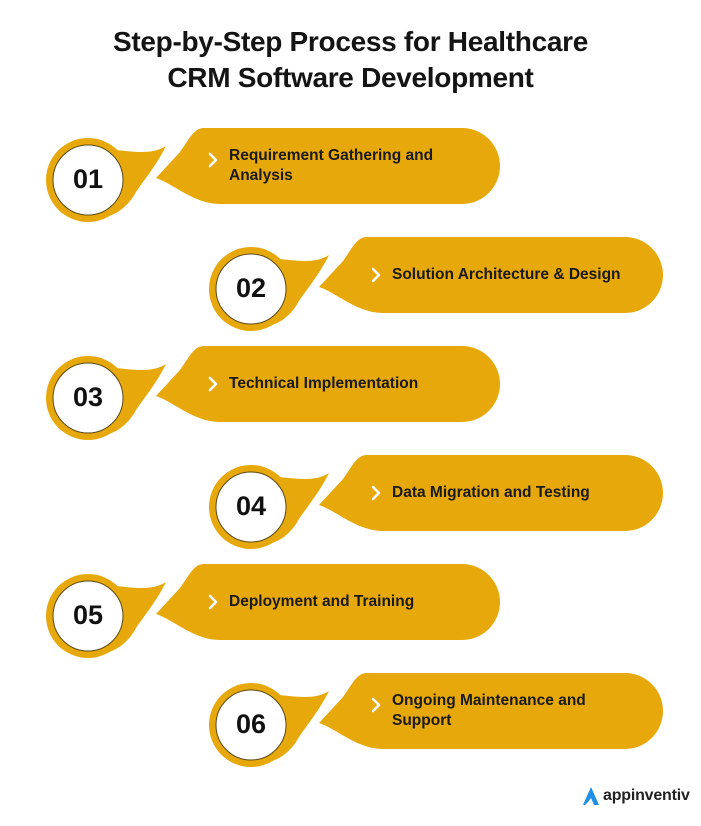  I want to click on process-step-06: 06 Ongoing Maintenance and Support, so click(437, 717).